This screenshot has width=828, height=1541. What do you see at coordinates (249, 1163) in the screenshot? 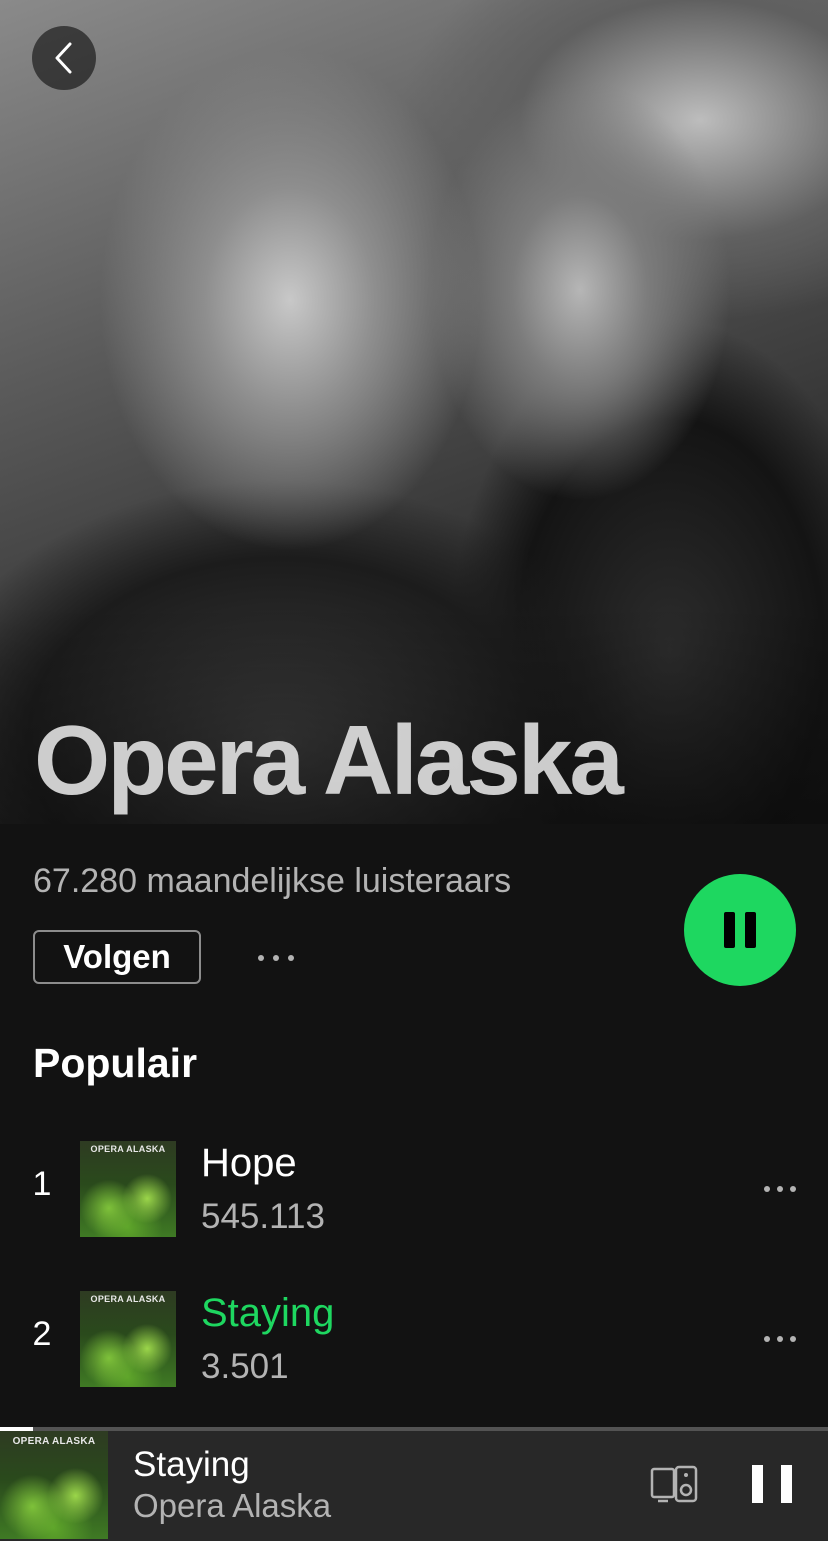
I see `track-title: Hope` at bounding box center [249, 1163].